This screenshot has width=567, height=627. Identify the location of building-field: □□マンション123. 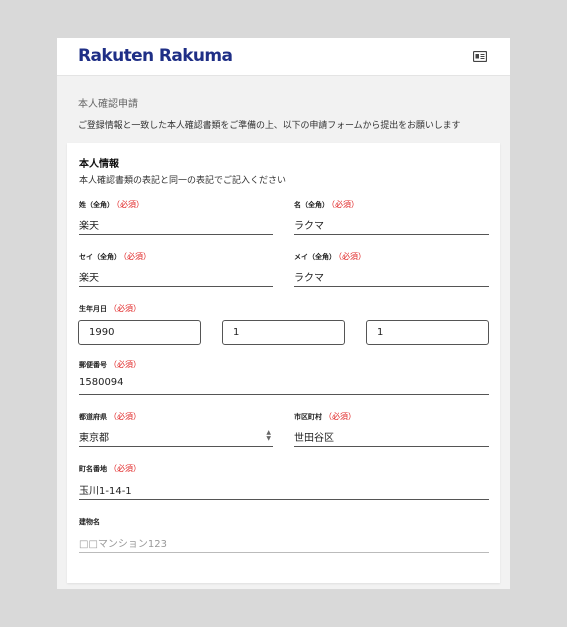
(284, 543).